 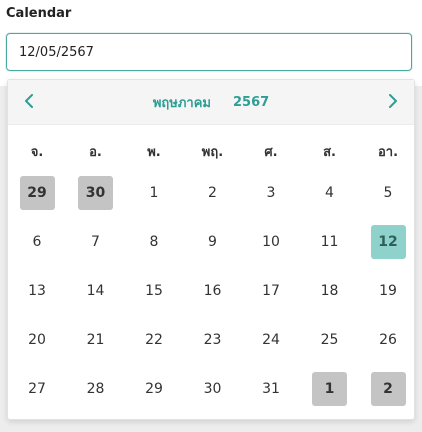 What do you see at coordinates (37, 340) in the screenshot?
I see `day-cell: 20` at bounding box center [37, 340].